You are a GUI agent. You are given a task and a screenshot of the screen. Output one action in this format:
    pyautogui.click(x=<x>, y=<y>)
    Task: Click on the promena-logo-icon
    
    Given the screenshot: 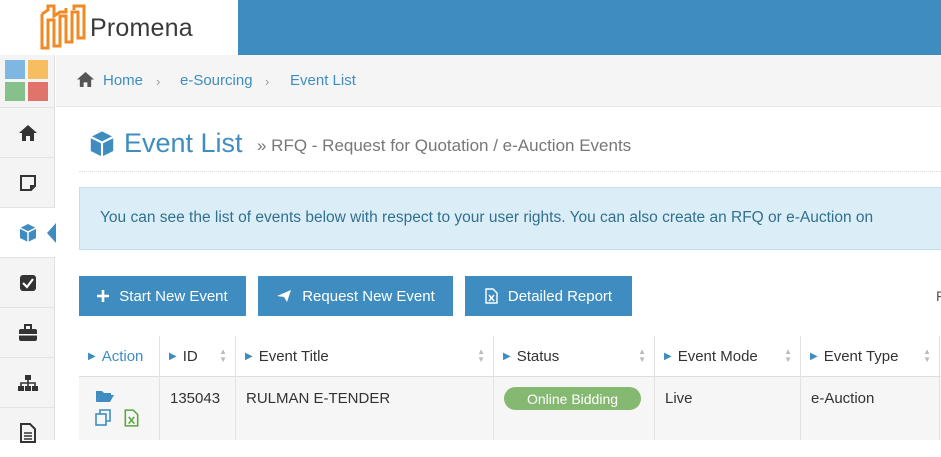 What is the action you would take?
    pyautogui.click(x=63, y=27)
    